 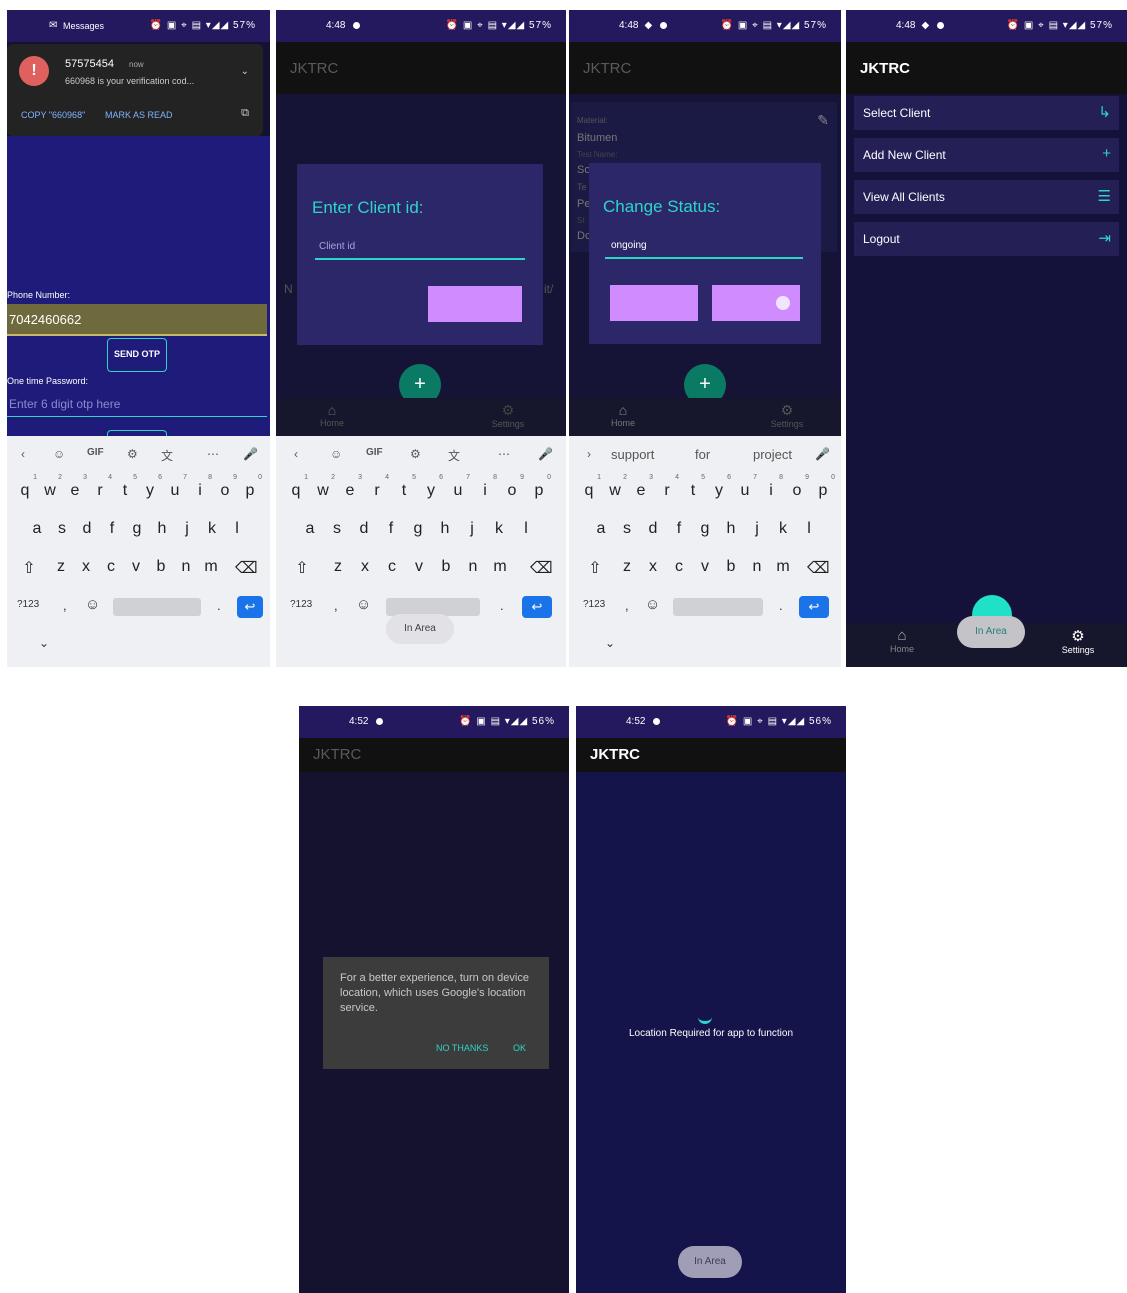 What do you see at coordinates (704, 248) in the screenshot?
I see `status-input: ongoing` at bounding box center [704, 248].